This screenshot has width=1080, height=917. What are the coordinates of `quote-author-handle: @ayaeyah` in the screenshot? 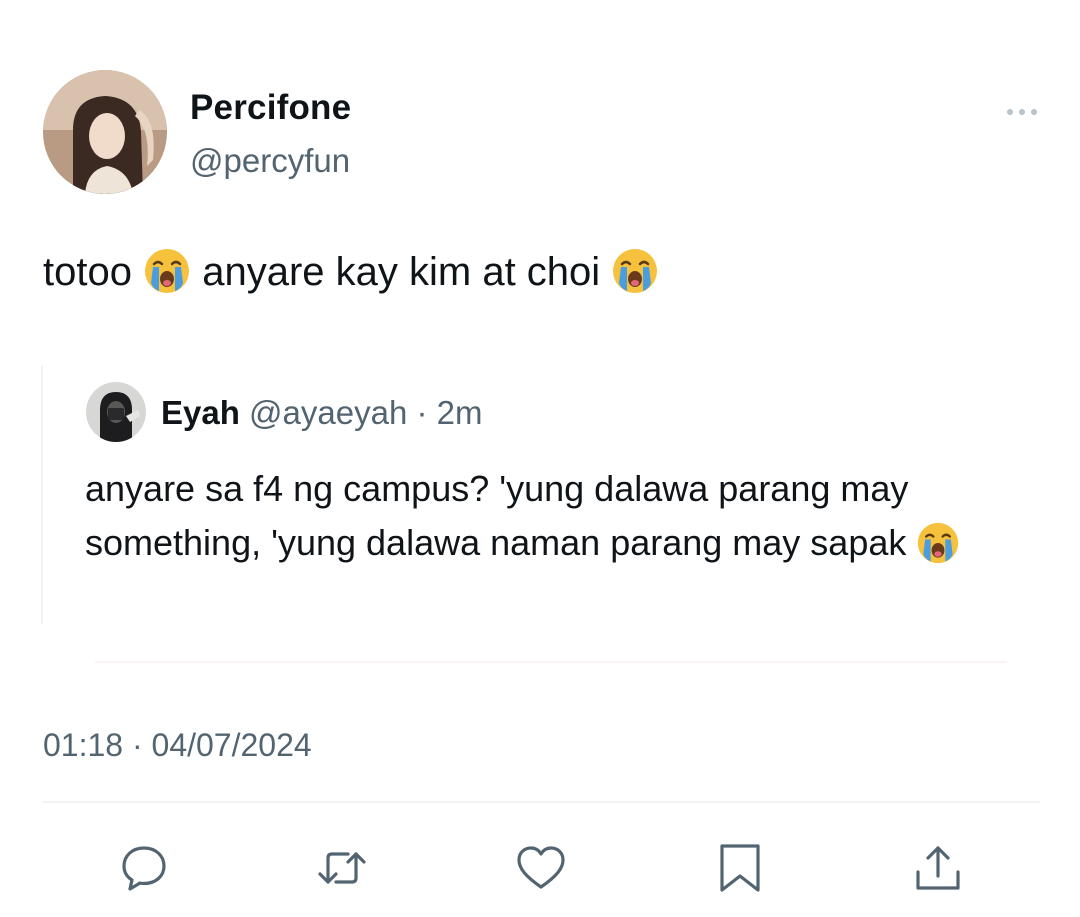 It's located at (328, 412).